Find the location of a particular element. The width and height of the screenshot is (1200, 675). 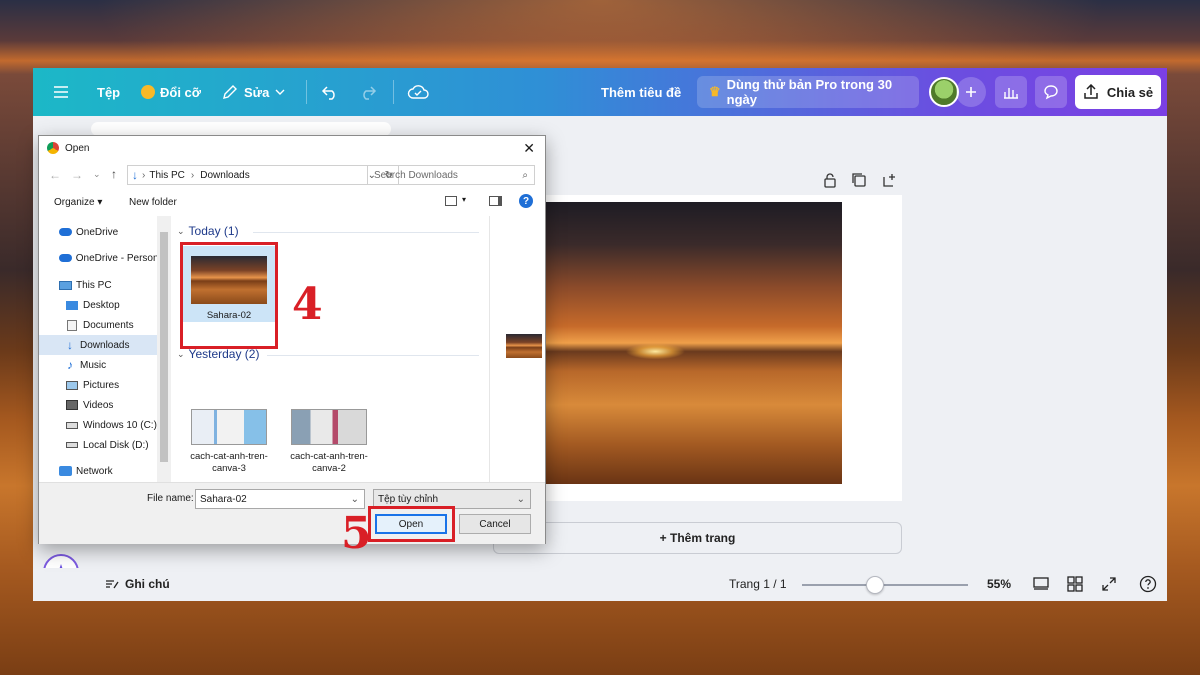

nav-item-label: Desktop is located at coordinates (101, 305).